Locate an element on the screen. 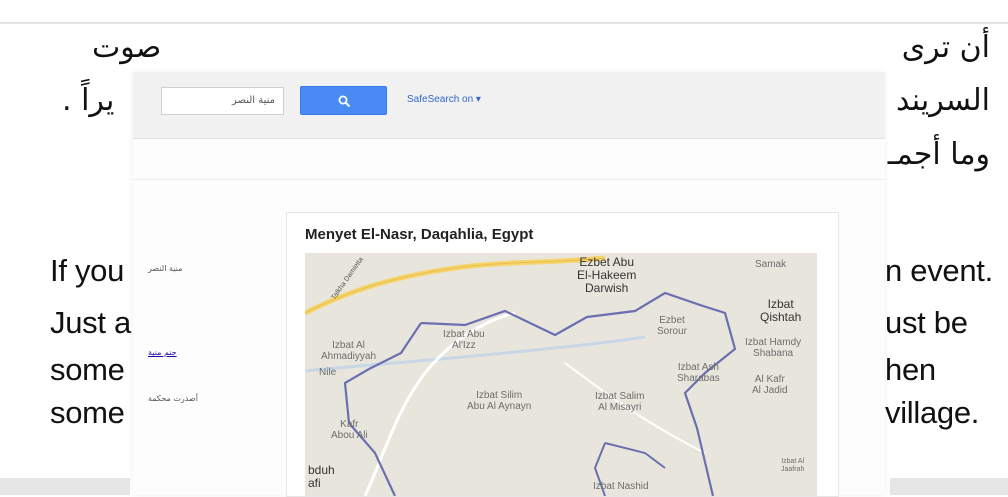 This screenshot has width=1008, height=497. results-divider is located at coordinates (509, 179).